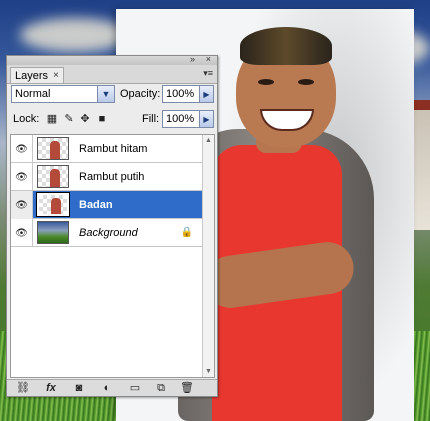 The height and width of the screenshot is (421, 430). What do you see at coordinates (105, 94) in the screenshot?
I see `chevron-down-icon: ▼` at bounding box center [105, 94].